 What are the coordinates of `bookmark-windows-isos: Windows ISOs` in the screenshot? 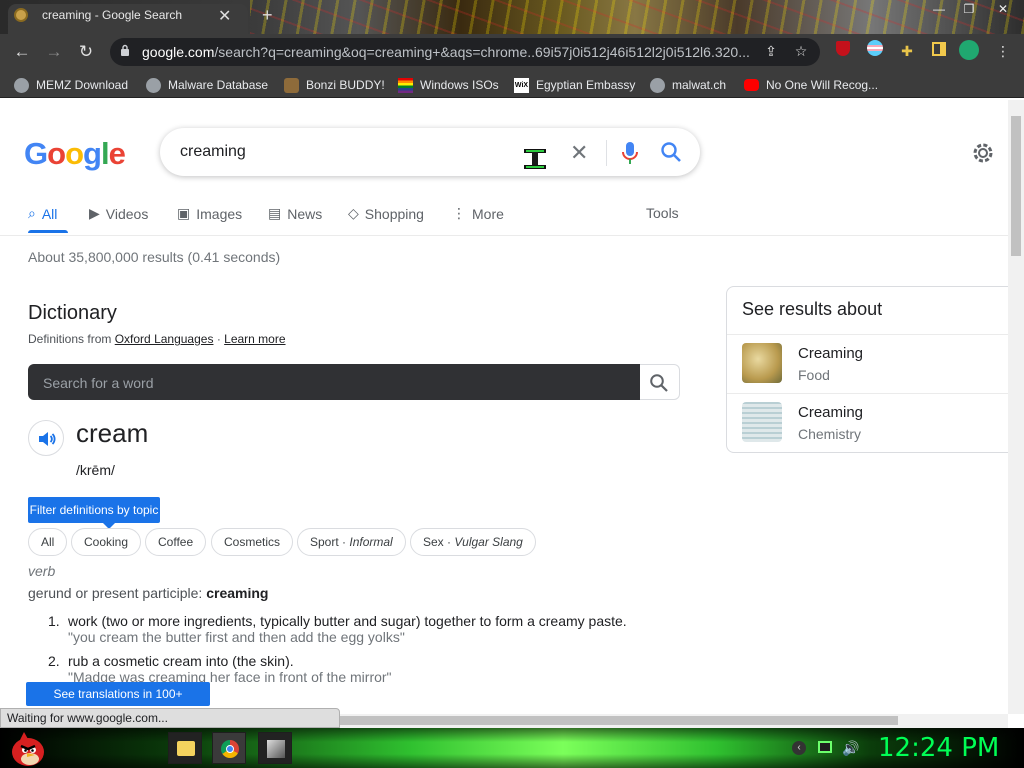 It's located at (448, 85).